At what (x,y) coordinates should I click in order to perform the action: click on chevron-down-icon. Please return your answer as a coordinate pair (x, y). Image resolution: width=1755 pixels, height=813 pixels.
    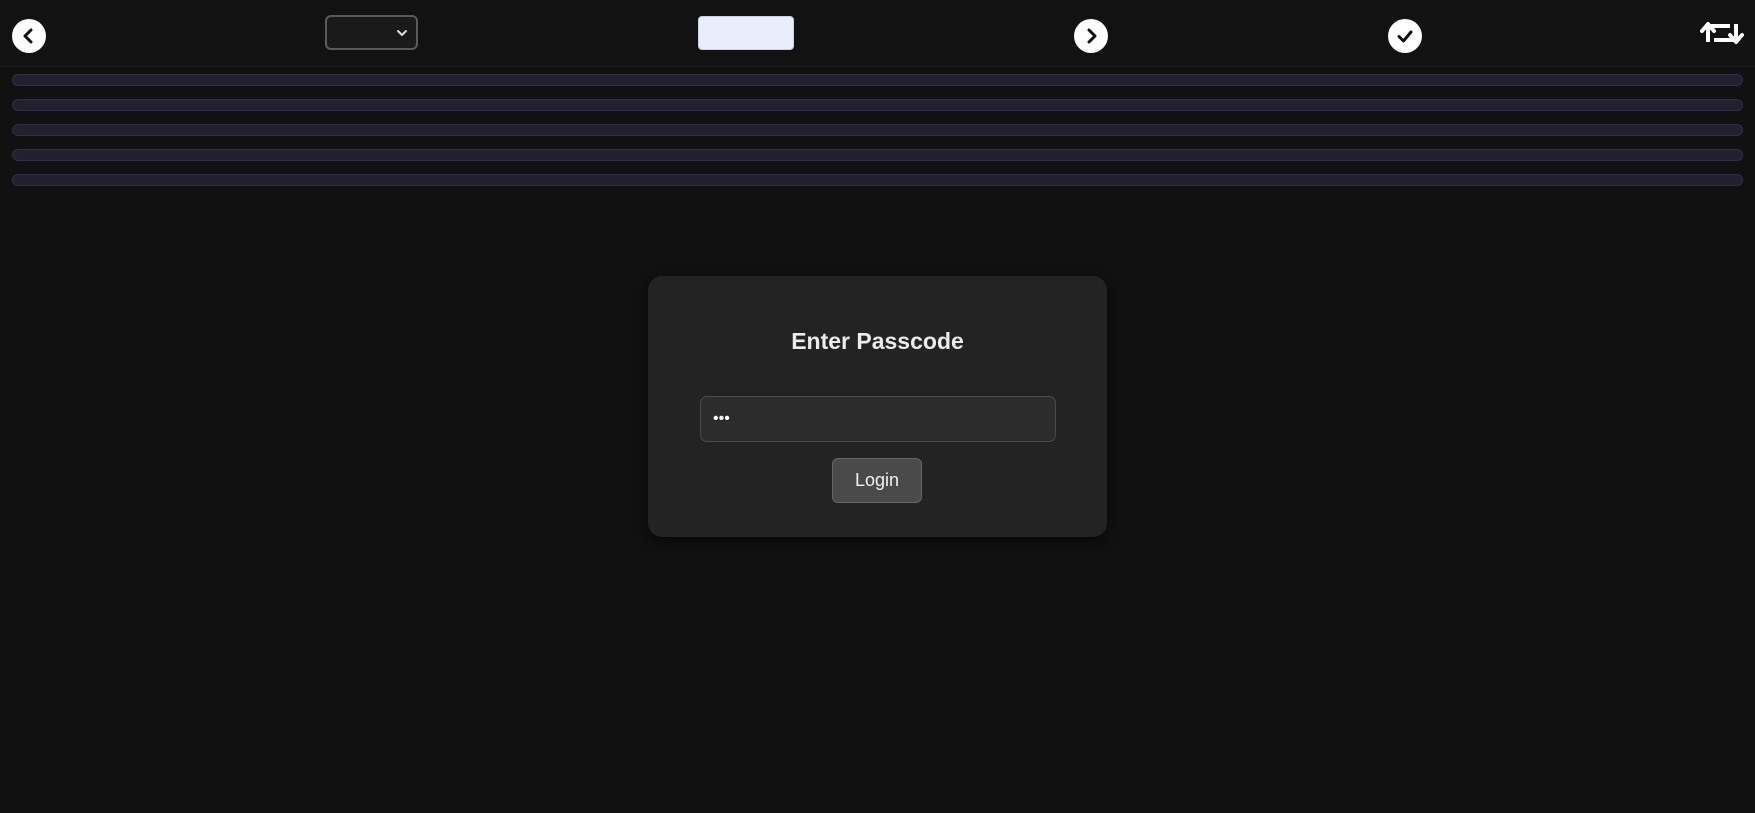
    Looking at the image, I should click on (402, 33).